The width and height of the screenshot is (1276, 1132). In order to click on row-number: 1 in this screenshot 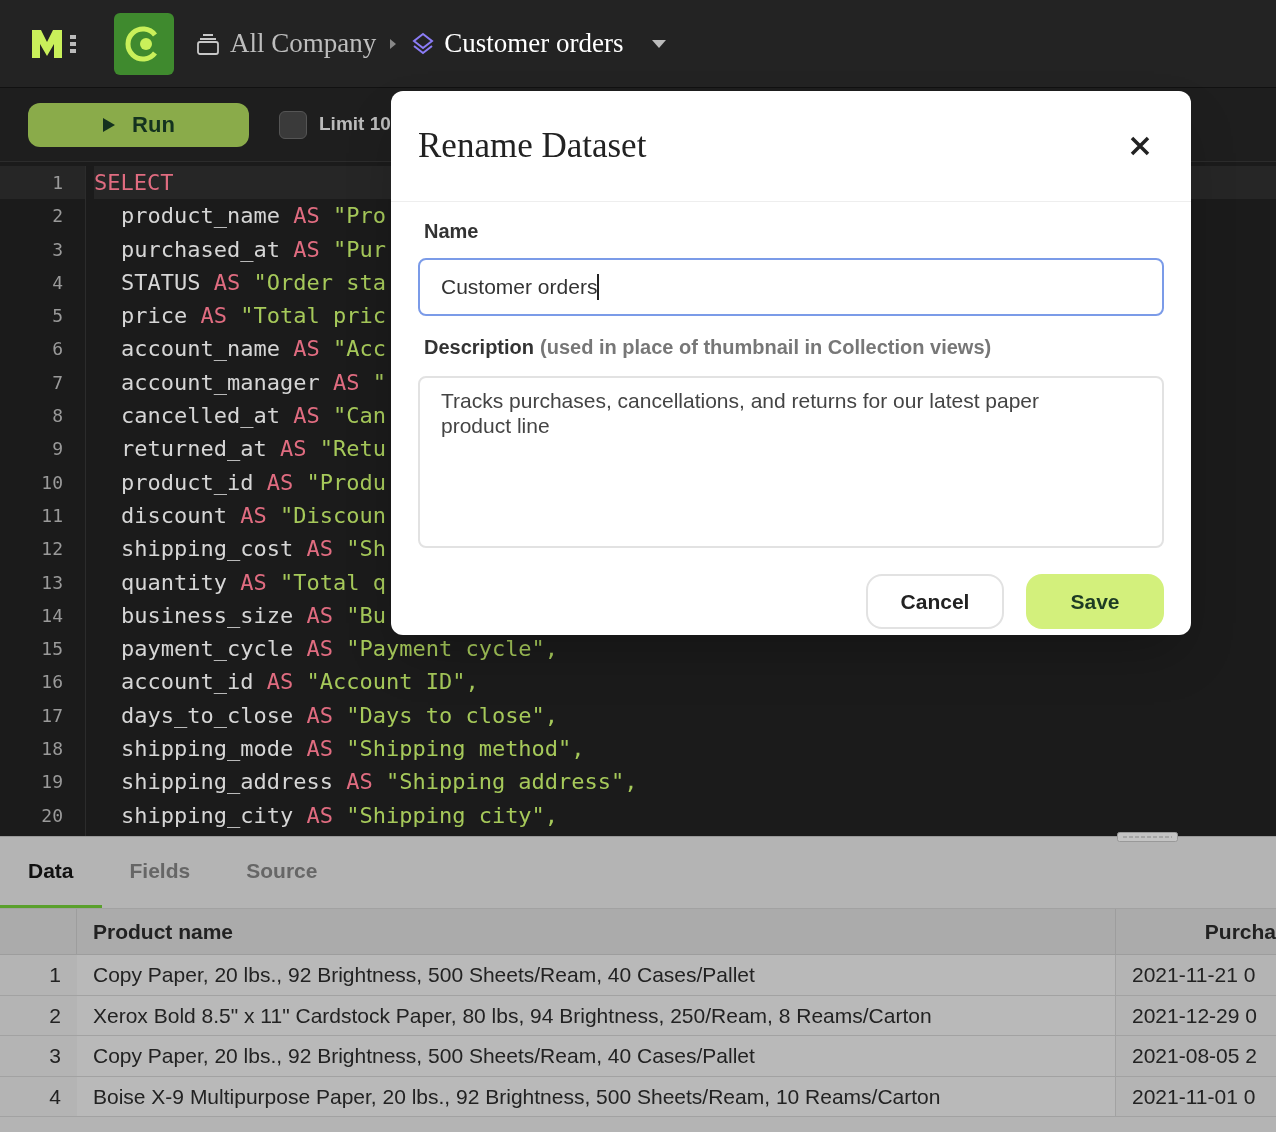, I will do `click(55, 975)`.